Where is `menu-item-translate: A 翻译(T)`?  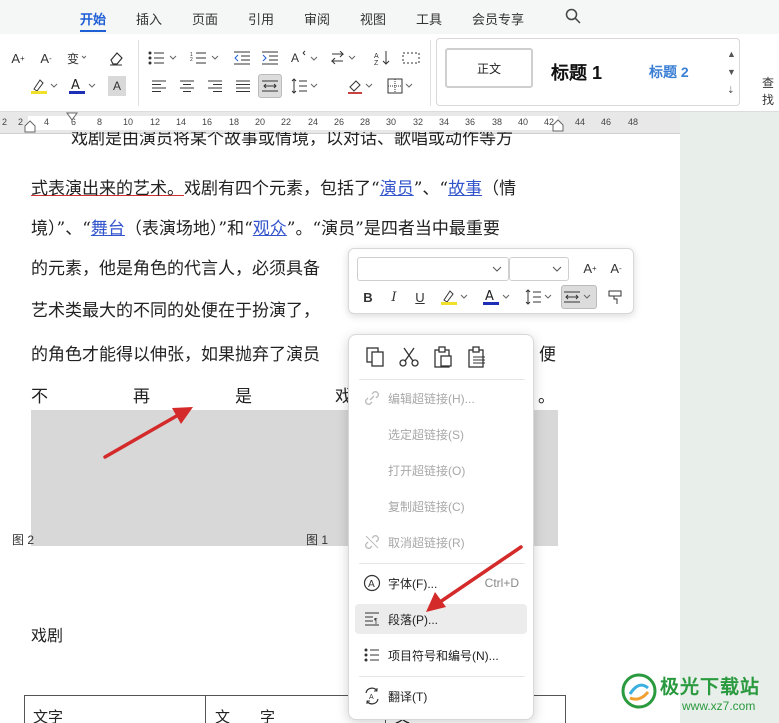
menu-item-translate: A 翻译(T) is located at coordinates (441, 696).